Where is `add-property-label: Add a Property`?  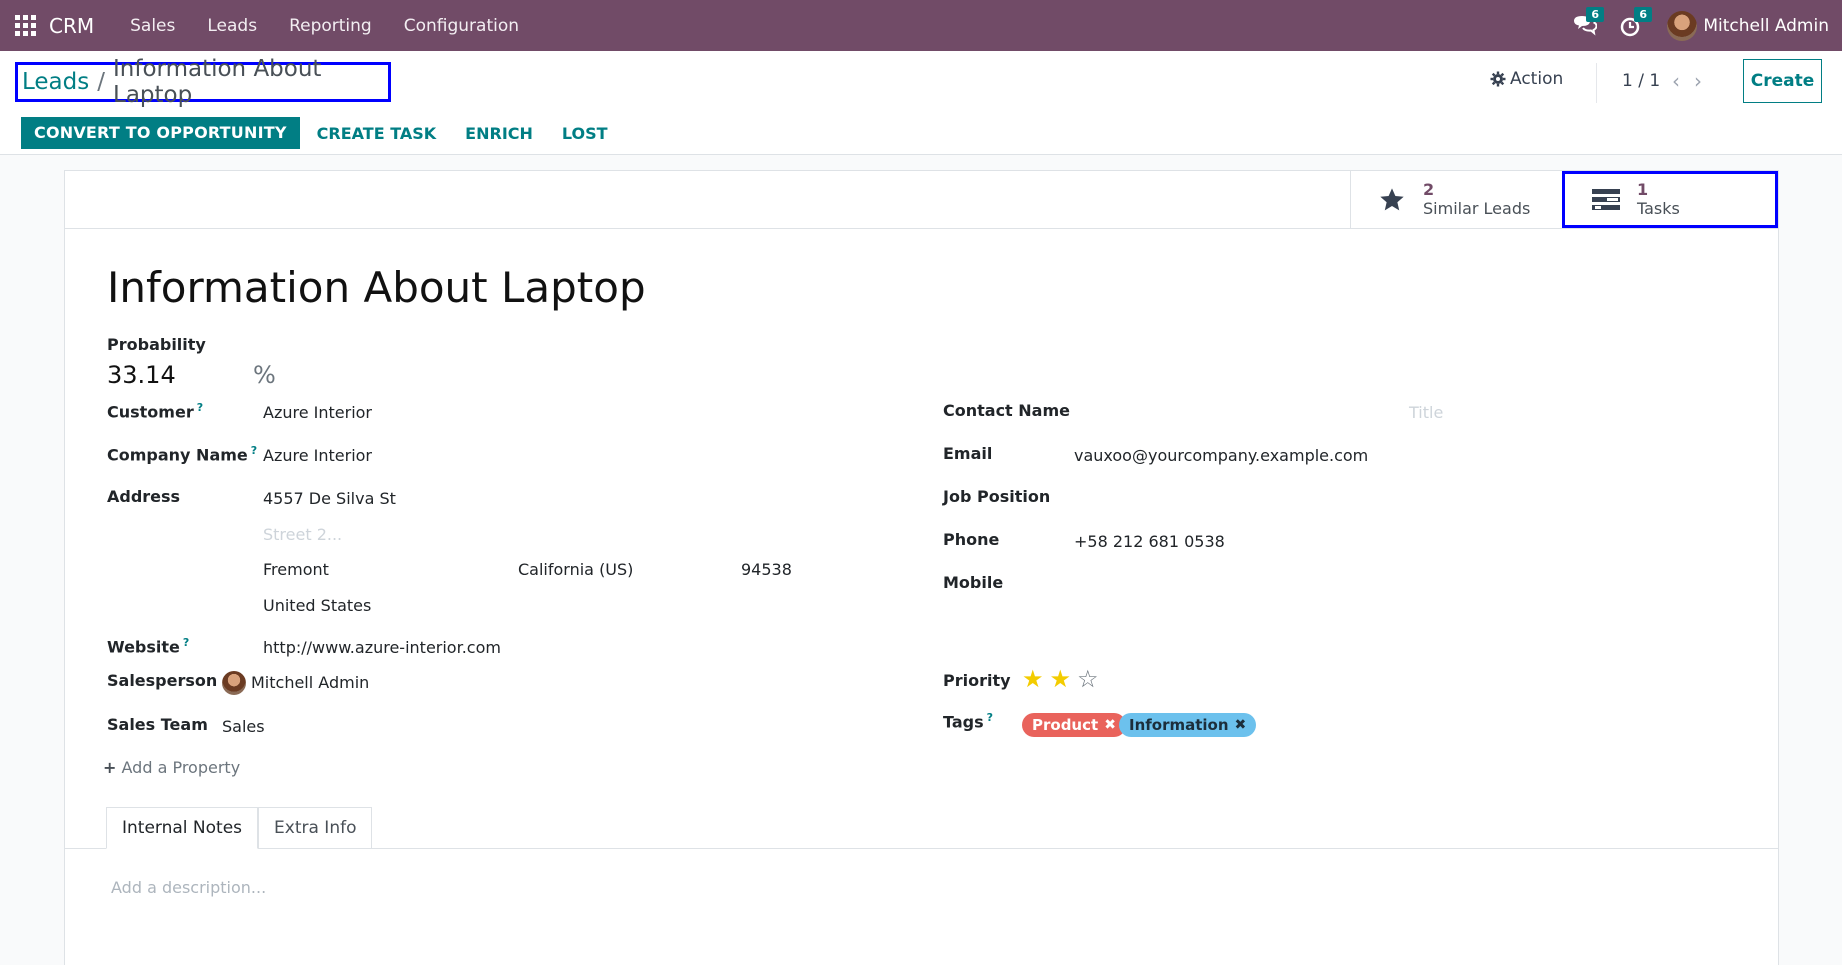 add-property-label: Add a Property is located at coordinates (181, 767).